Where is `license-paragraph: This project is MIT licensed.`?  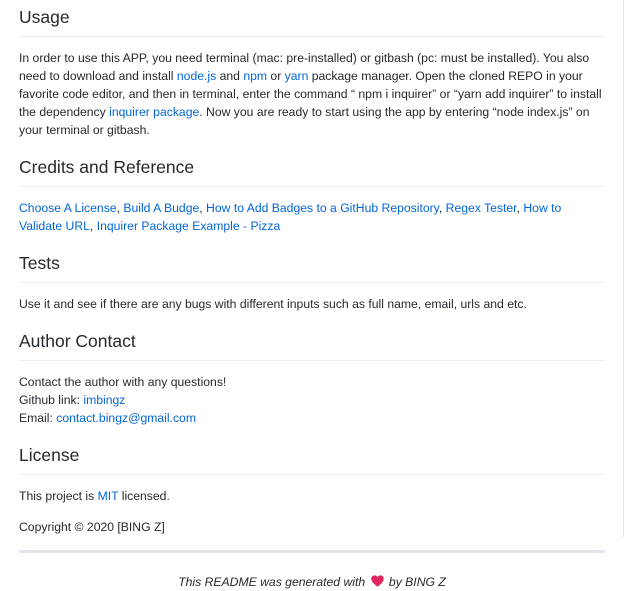
license-paragraph: This project is MIT licensed. is located at coordinates (312, 496).